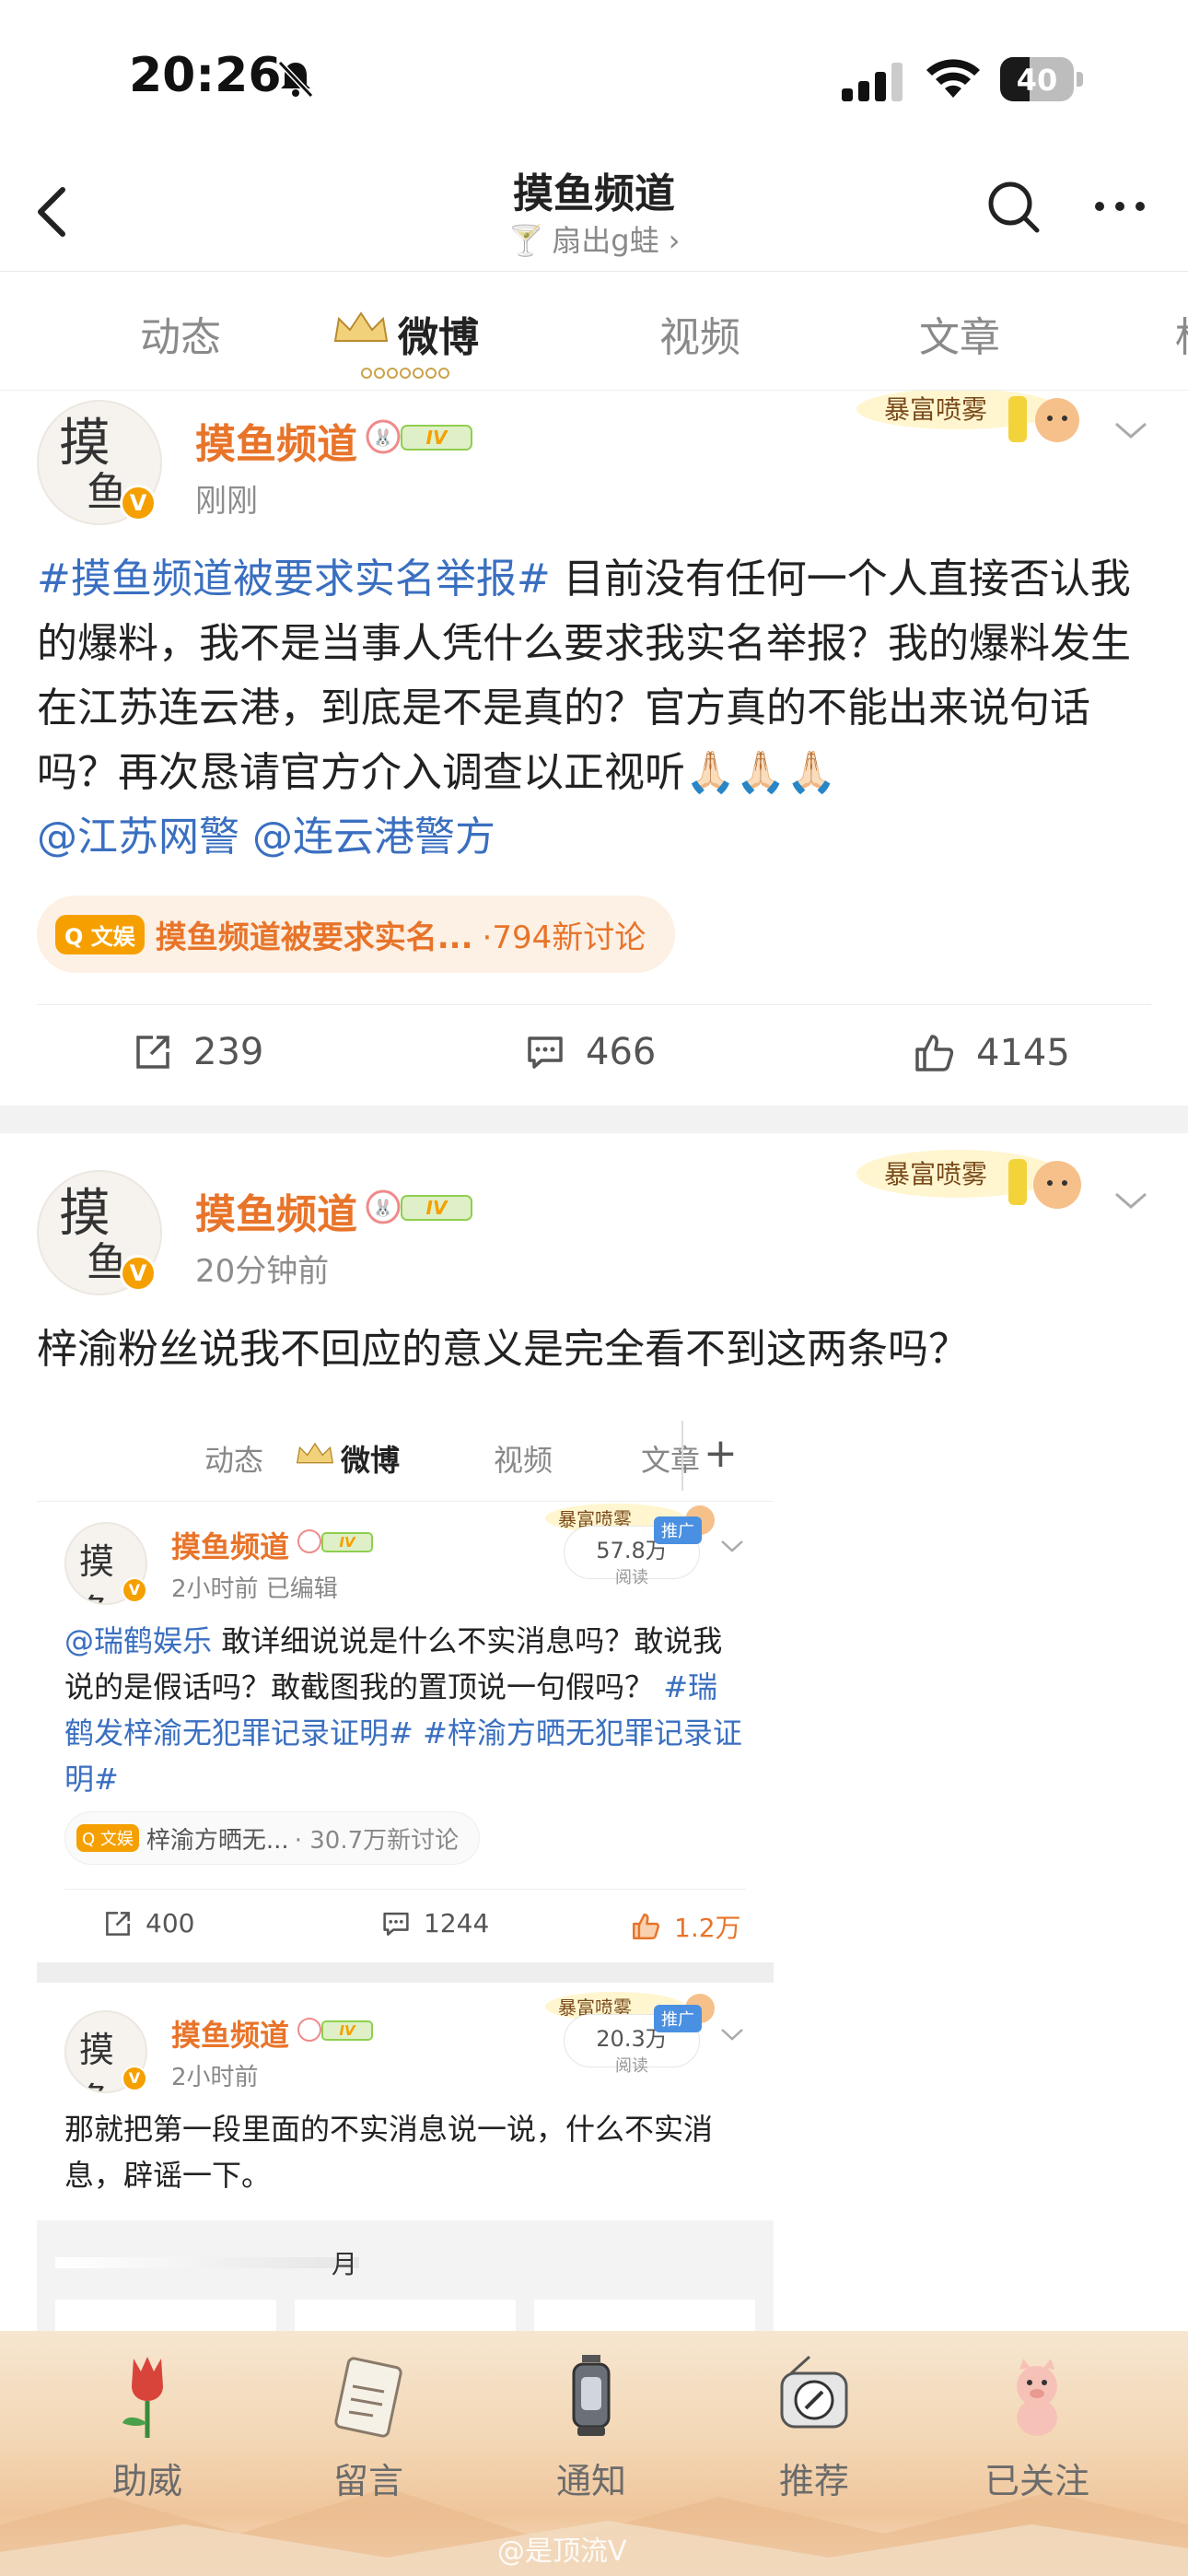 The image size is (1188, 2576). I want to click on search-icon, so click(1014, 207).